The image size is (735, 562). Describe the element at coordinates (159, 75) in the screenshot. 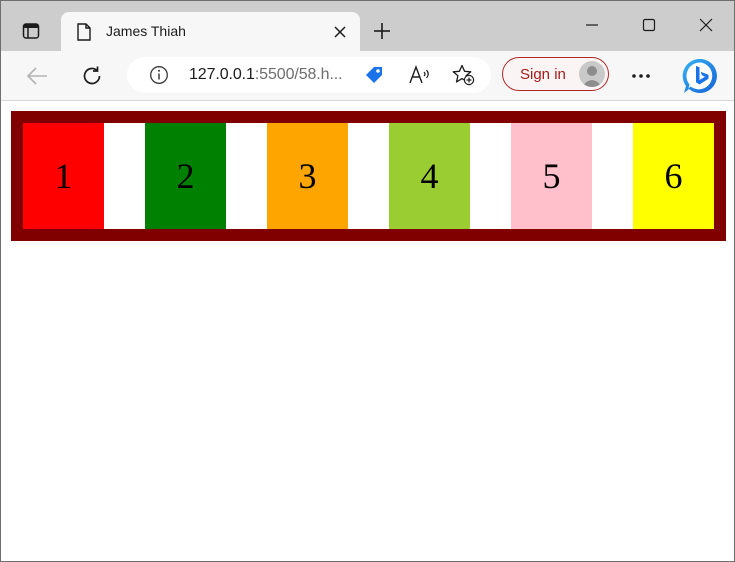

I see `info-icon` at that location.